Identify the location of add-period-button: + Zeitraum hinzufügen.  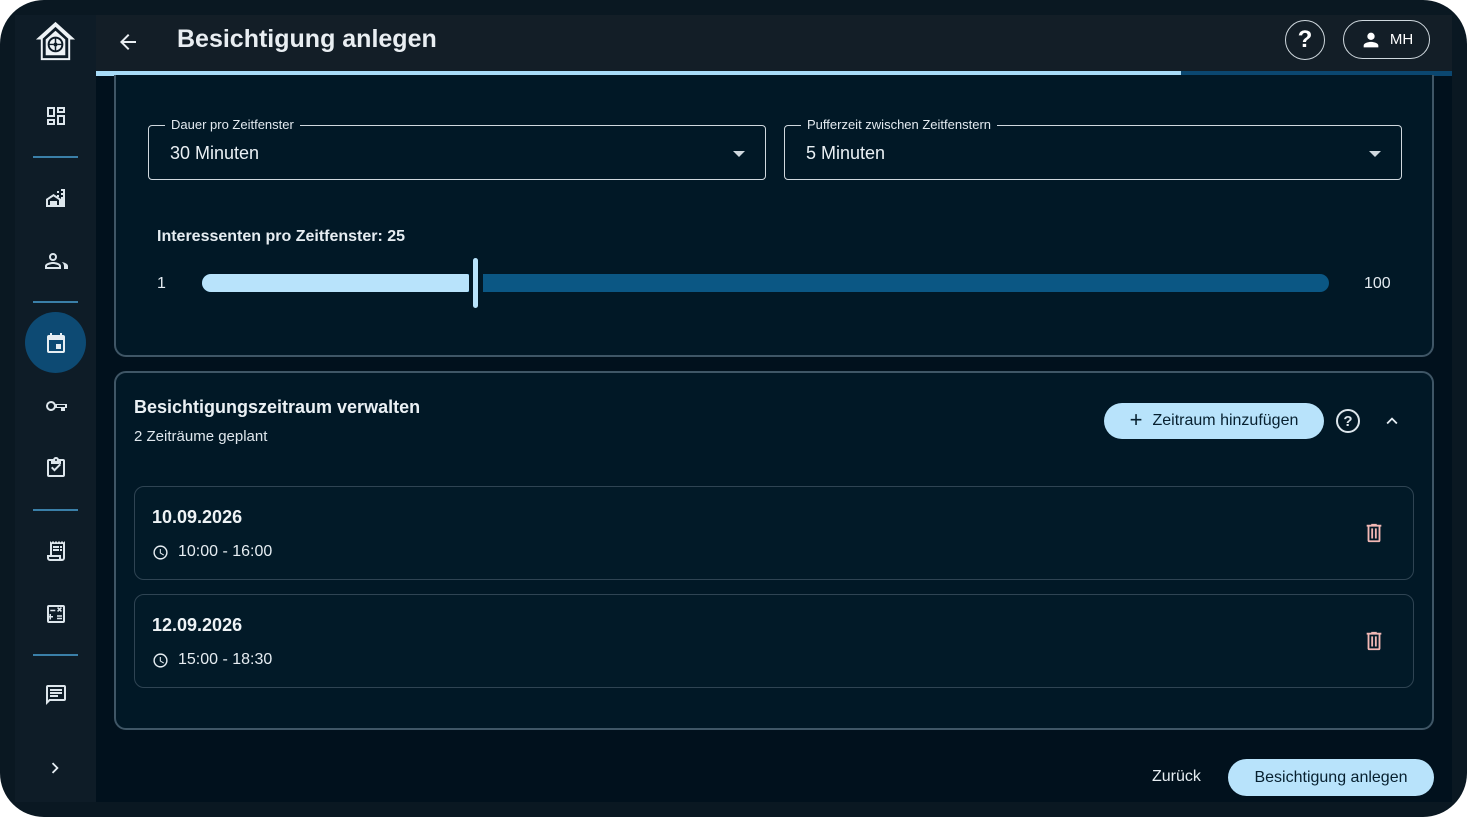
(1214, 421).